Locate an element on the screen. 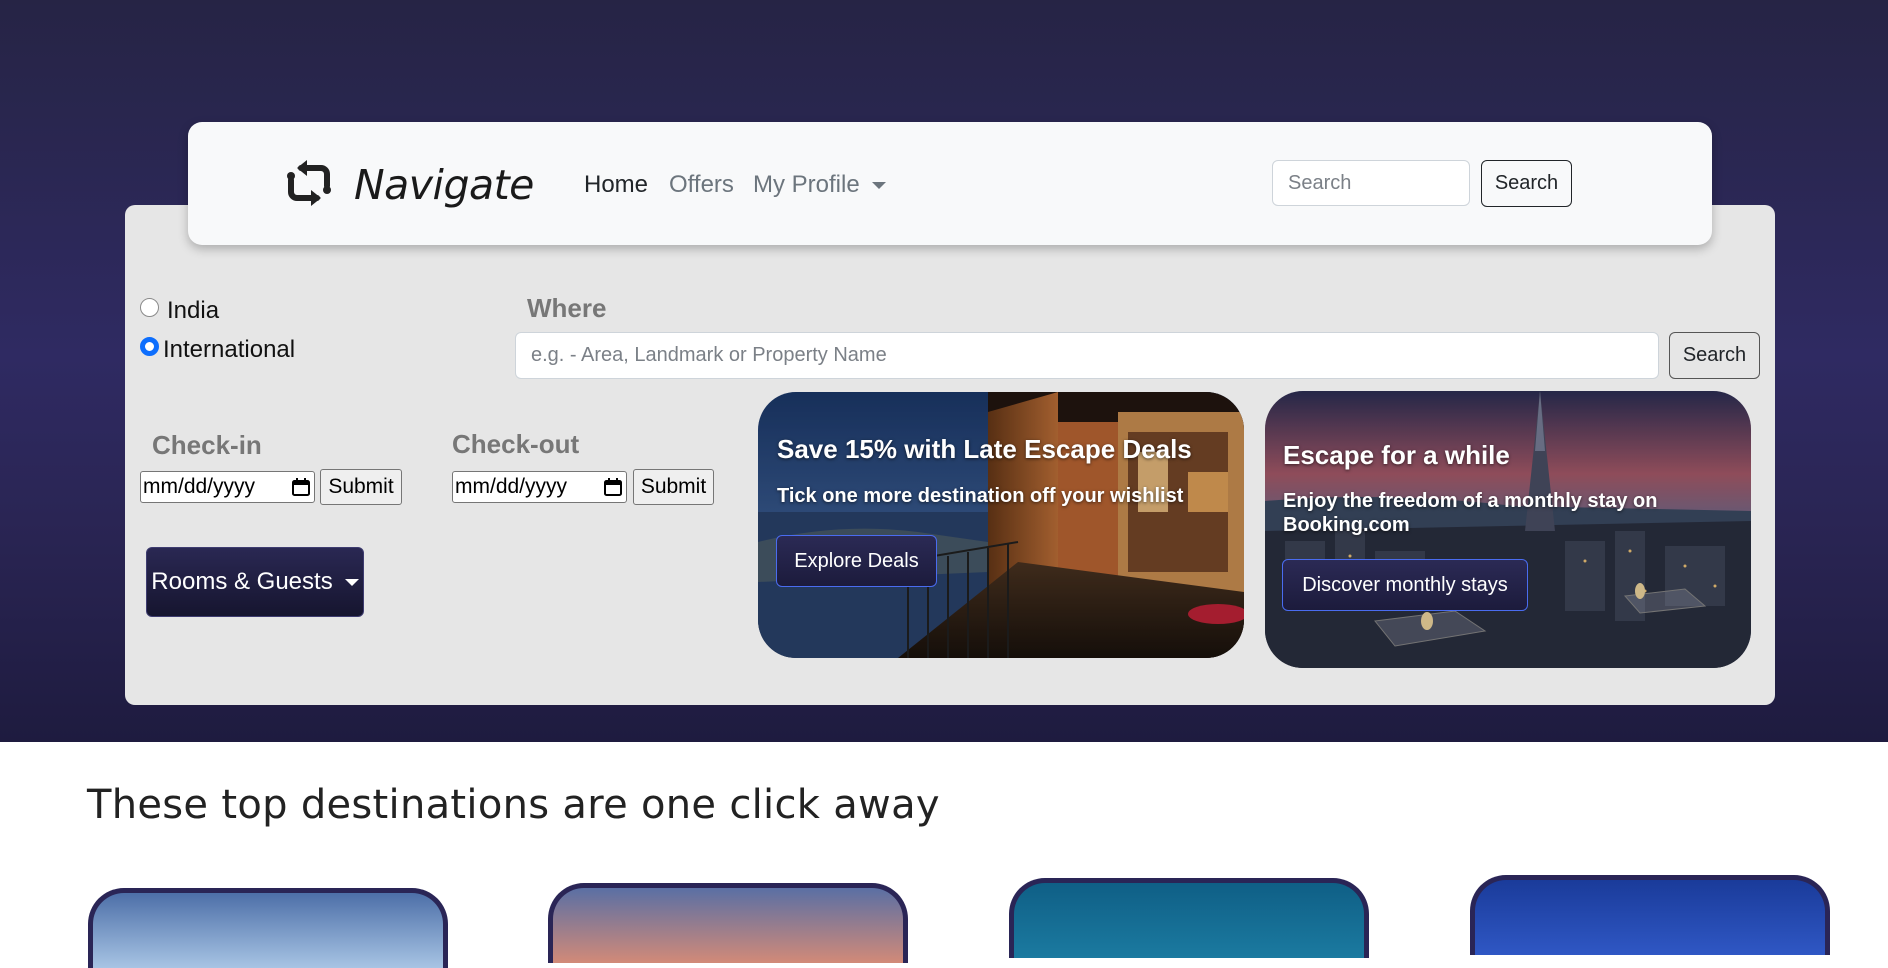 This screenshot has width=1888, height=968. navbar-search-button: Search is located at coordinates (1526, 183).